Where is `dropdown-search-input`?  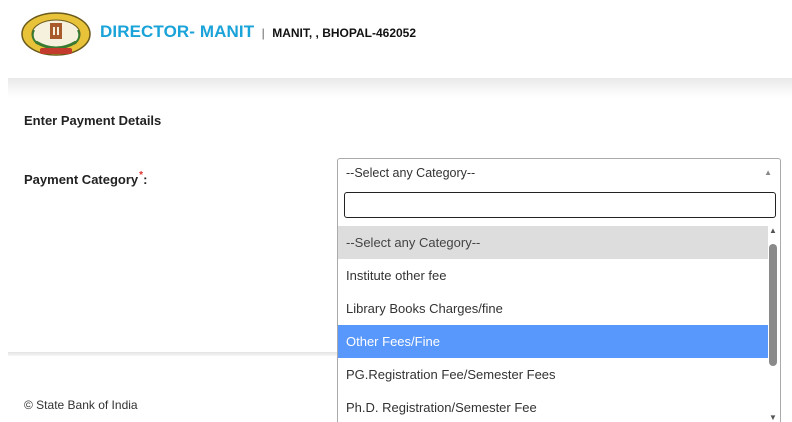
dropdown-search-input is located at coordinates (560, 205).